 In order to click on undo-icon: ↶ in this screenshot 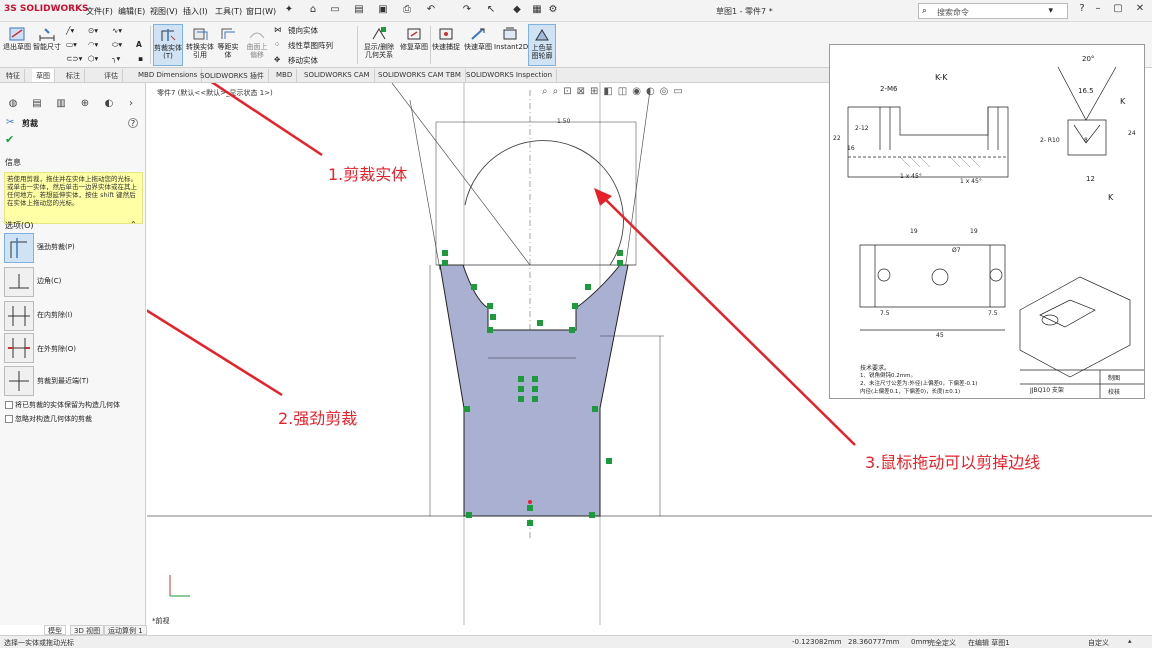, I will do `click(431, 10)`.